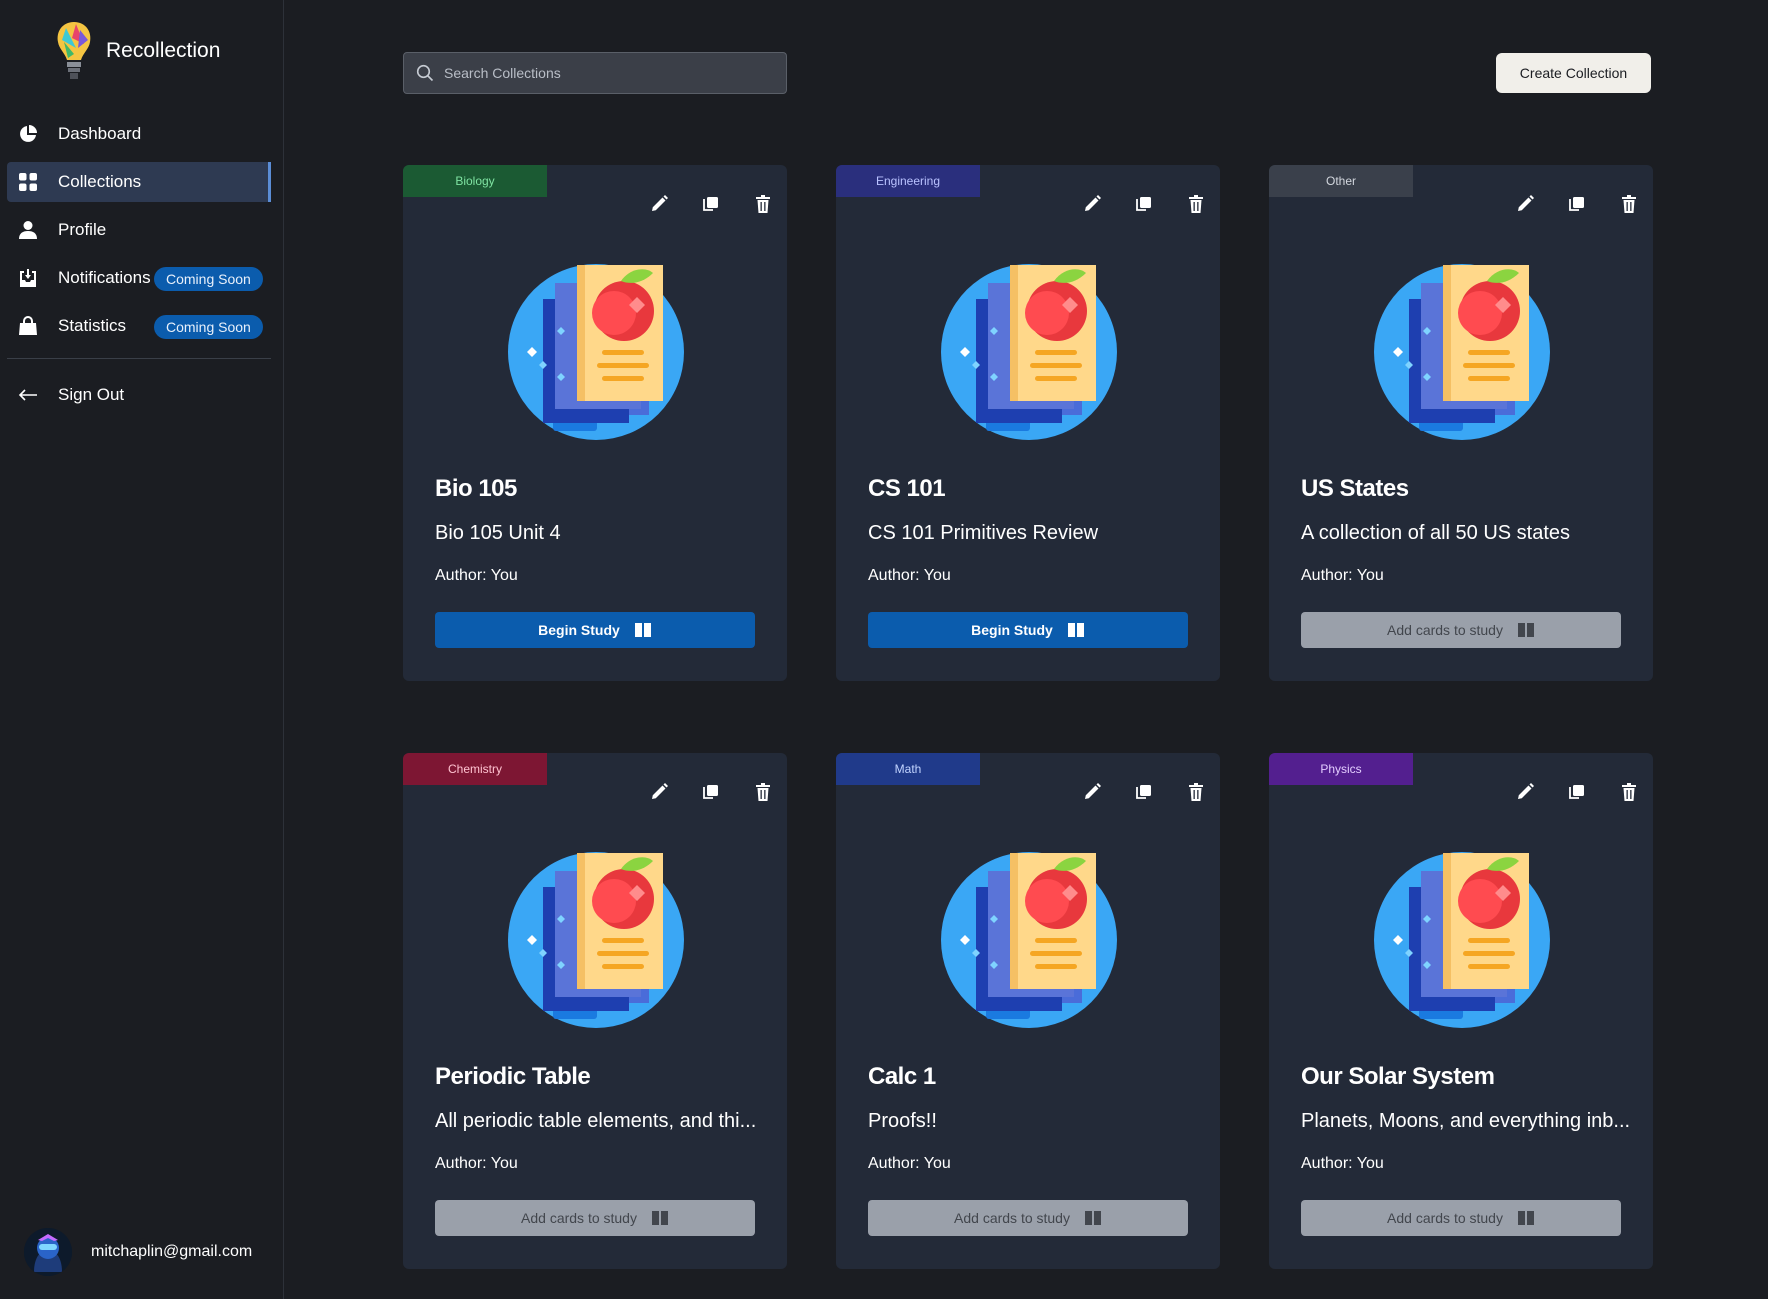  I want to click on lightbulb-logo-icon, so click(74, 50).